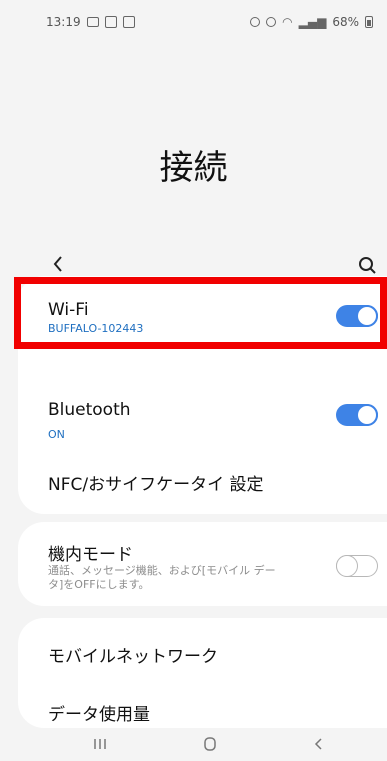 The width and height of the screenshot is (387, 761). I want to click on cell-signal-icon: ▂▄▆, so click(312, 22).